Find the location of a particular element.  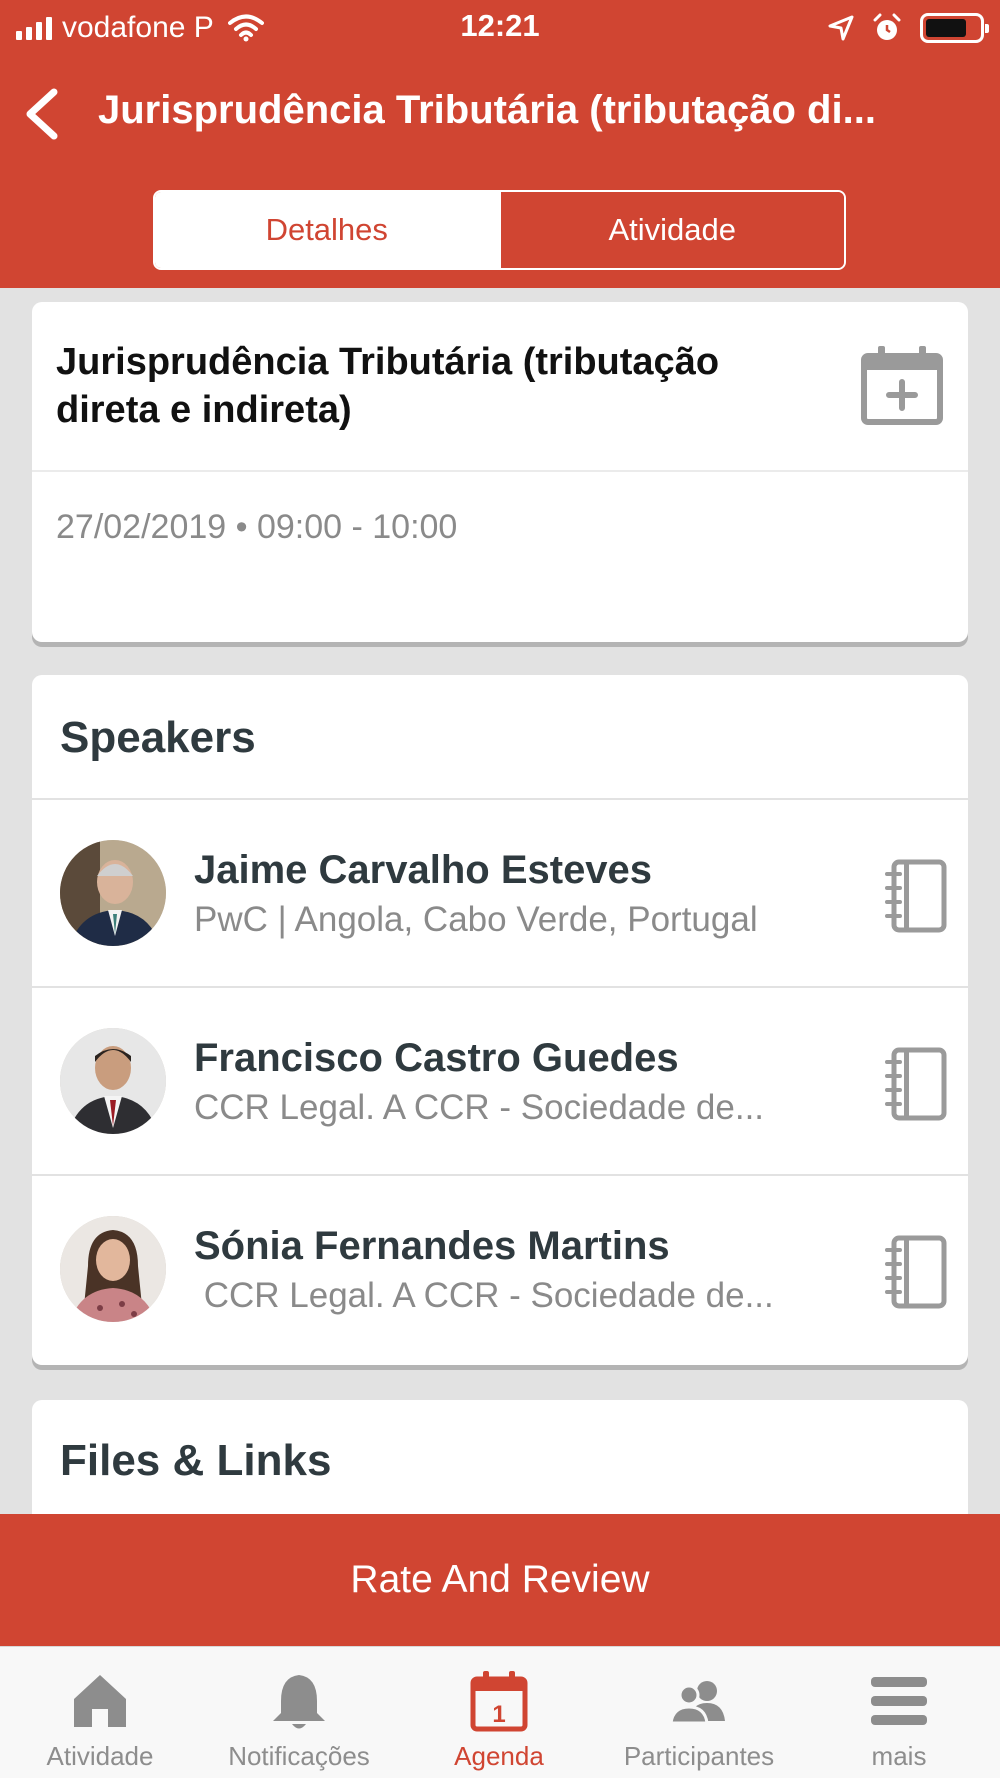

tab-atividade: Atividade is located at coordinates (100, 1712).